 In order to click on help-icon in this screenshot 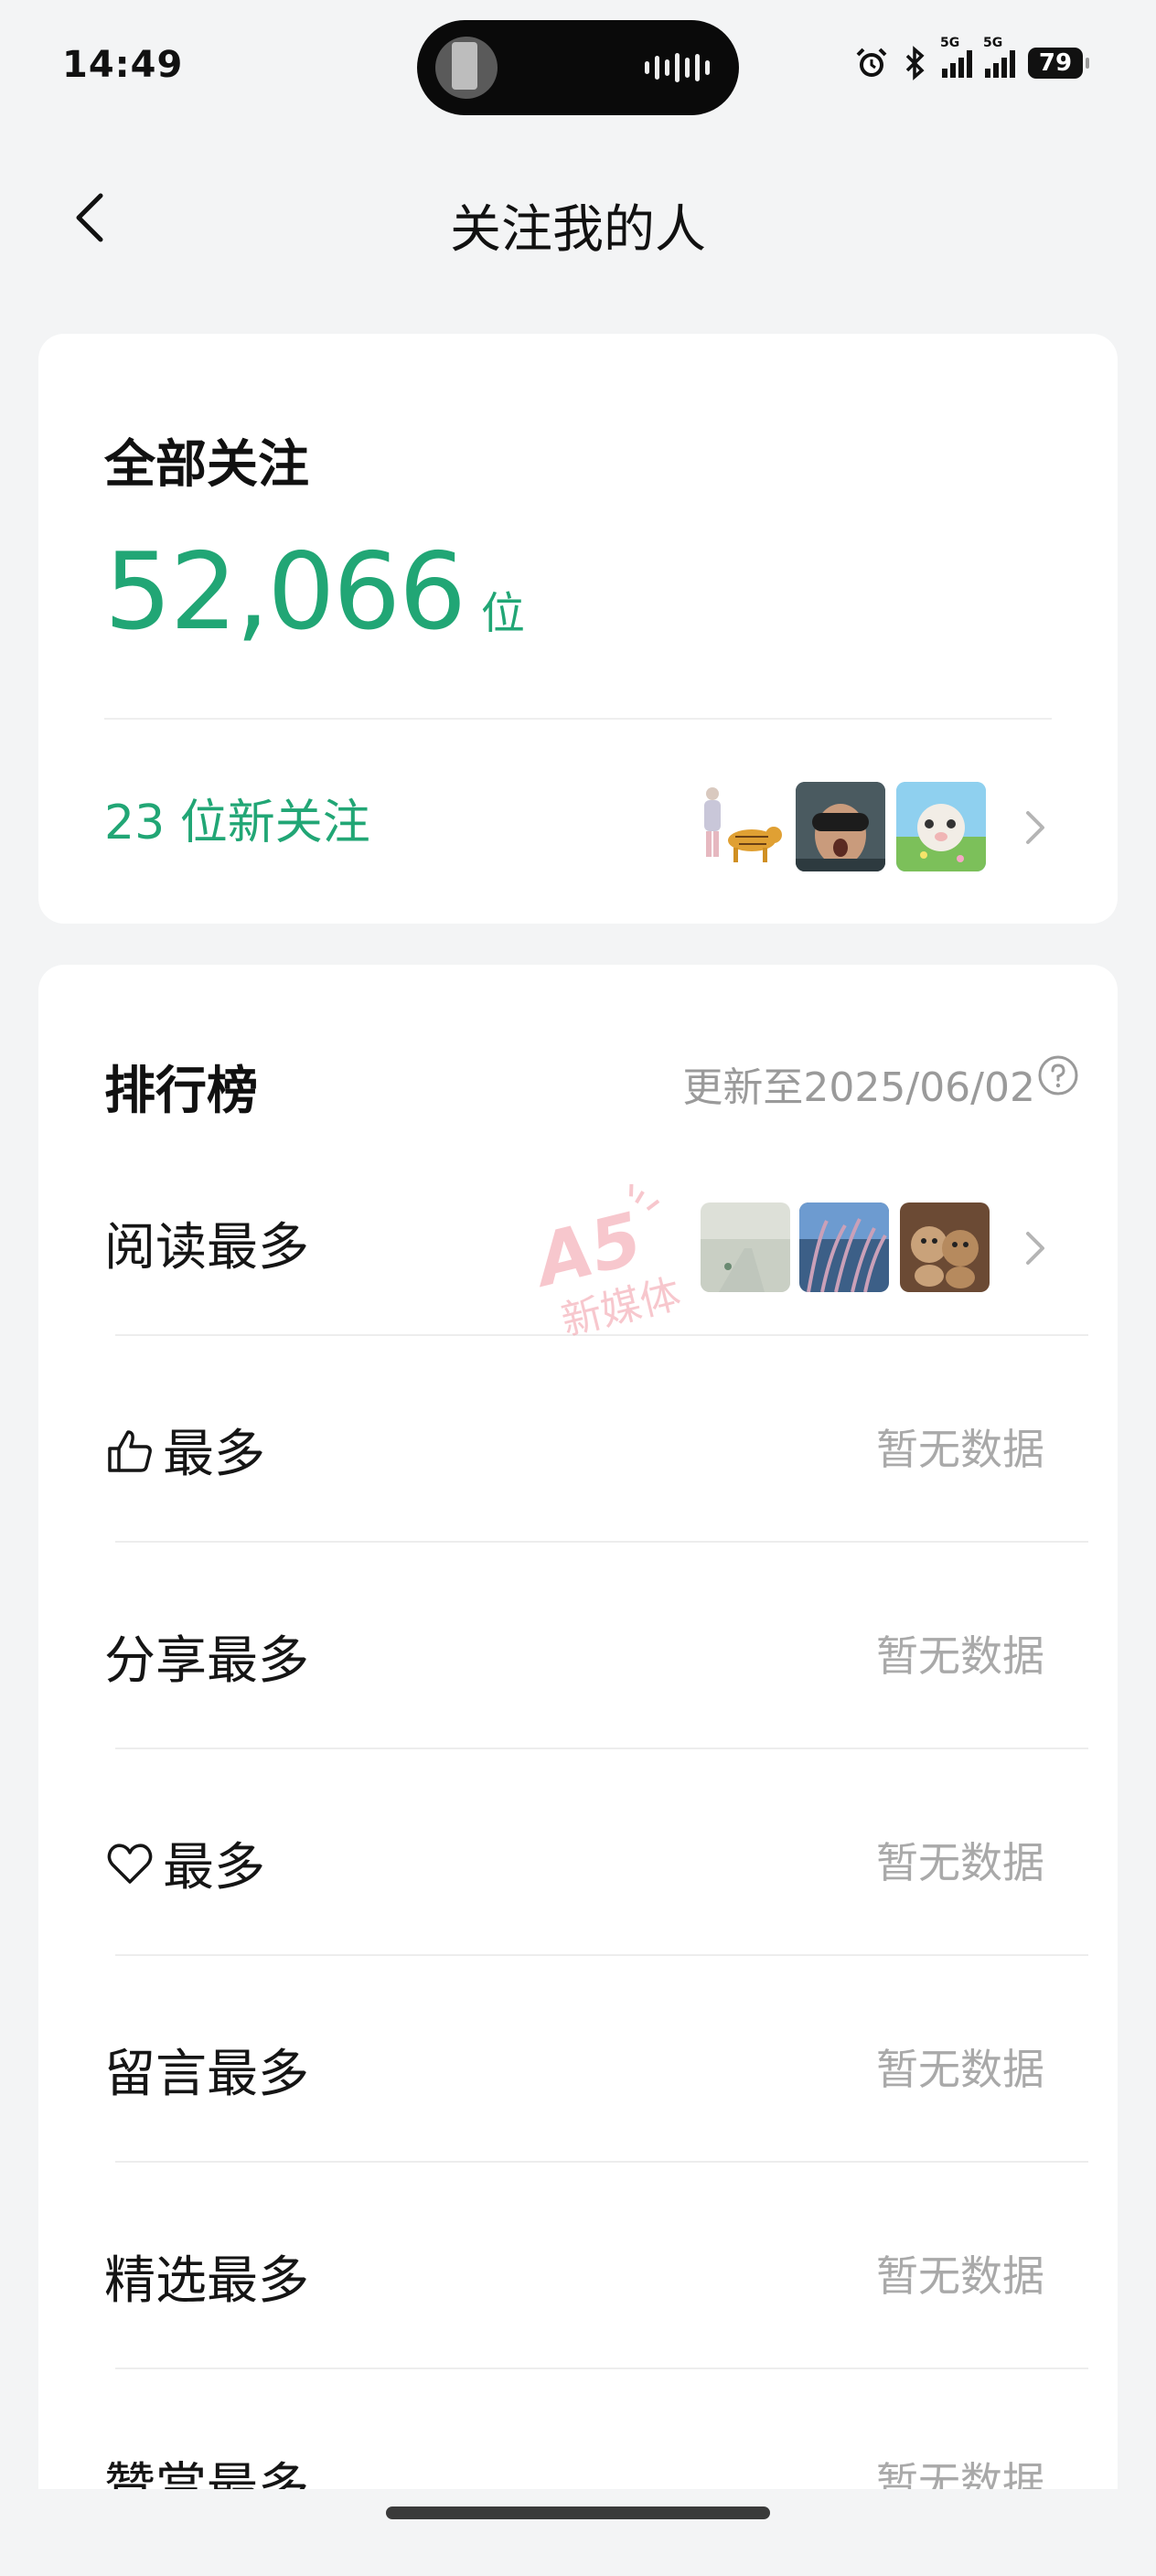, I will do `click(1058, 1075)`.